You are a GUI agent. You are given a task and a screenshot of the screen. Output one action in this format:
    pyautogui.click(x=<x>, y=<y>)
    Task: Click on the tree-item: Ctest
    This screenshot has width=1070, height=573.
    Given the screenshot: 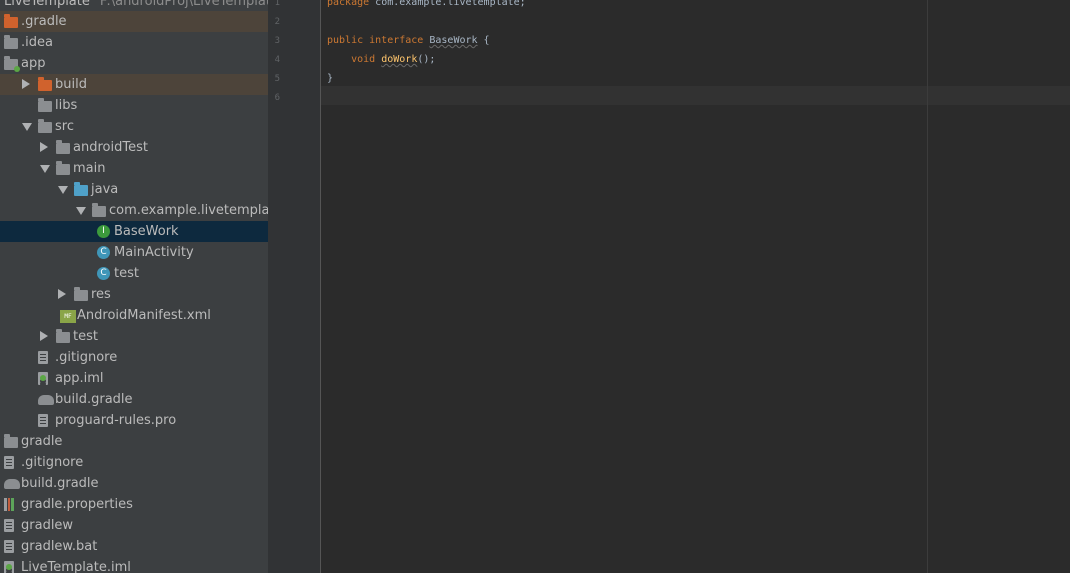 What is the action you would take?
    pyautogui.click(x=134, y=273)
    